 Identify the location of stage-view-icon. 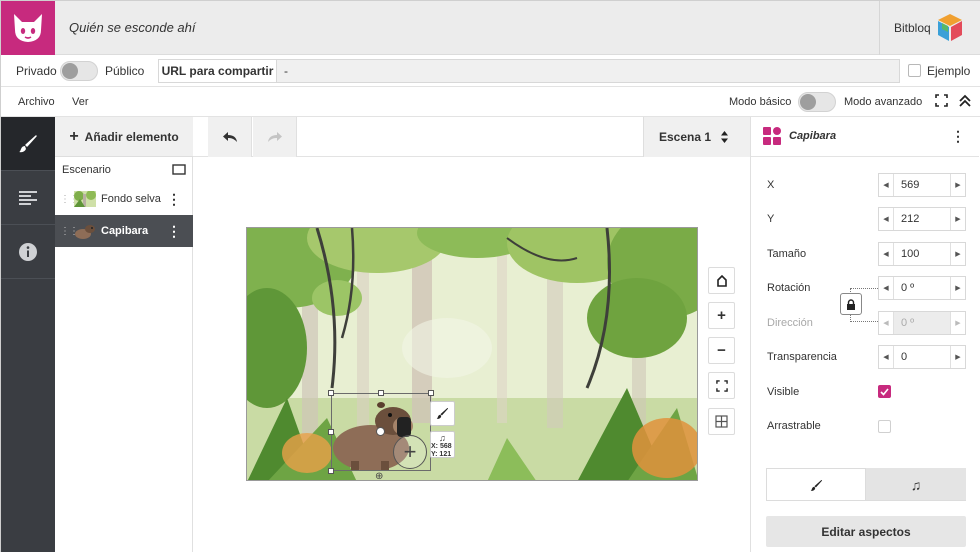
(179, 171).